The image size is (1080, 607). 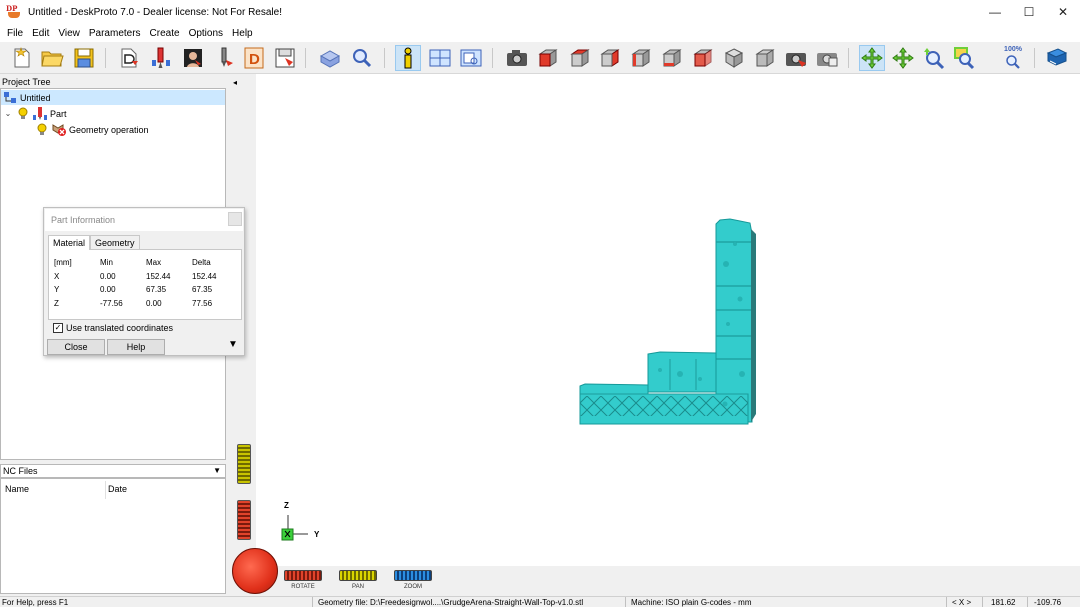 I want to click on rotate-tool-icon, so click(x=872, y=58).